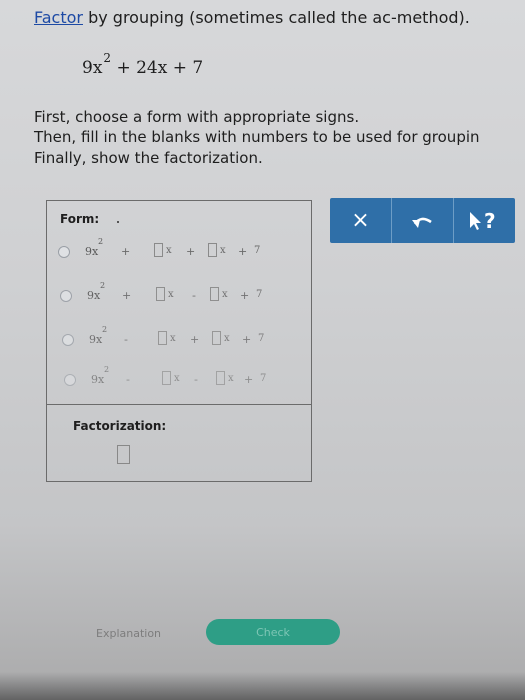  I want to click on option-4-x: x, so click(177, 378).